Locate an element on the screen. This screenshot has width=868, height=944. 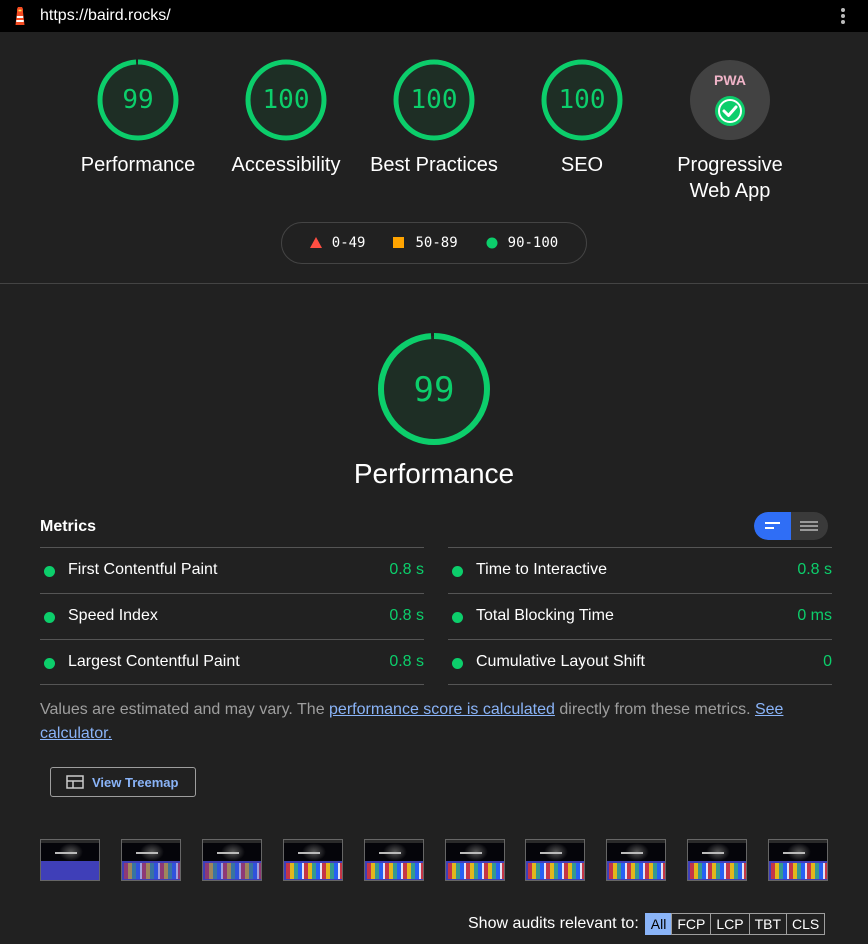
note-text: Values are estimated and may vary. The is located at coordinates (185, 709).